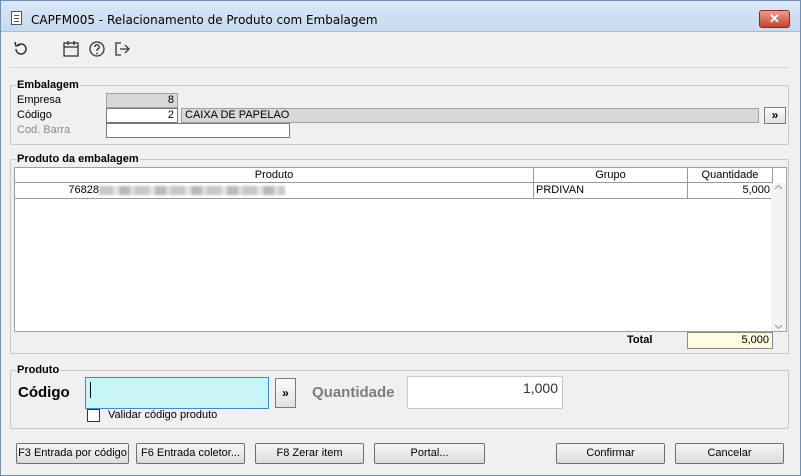 The width and height of the screenshot is (801, 476). I want to click on separator, so click(399, 67).